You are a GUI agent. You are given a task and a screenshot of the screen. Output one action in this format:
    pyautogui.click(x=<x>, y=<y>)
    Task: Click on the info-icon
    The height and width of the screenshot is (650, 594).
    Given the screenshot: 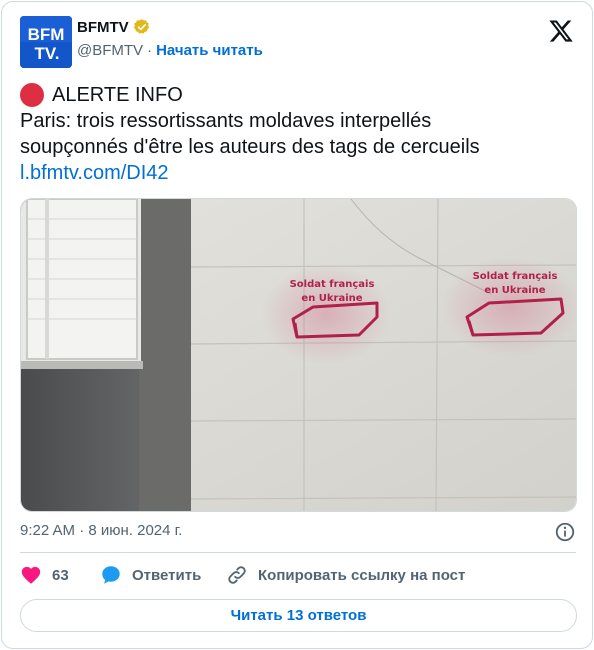 What is the action you would take?
    pyautogui.click(x=565, y=532)
    